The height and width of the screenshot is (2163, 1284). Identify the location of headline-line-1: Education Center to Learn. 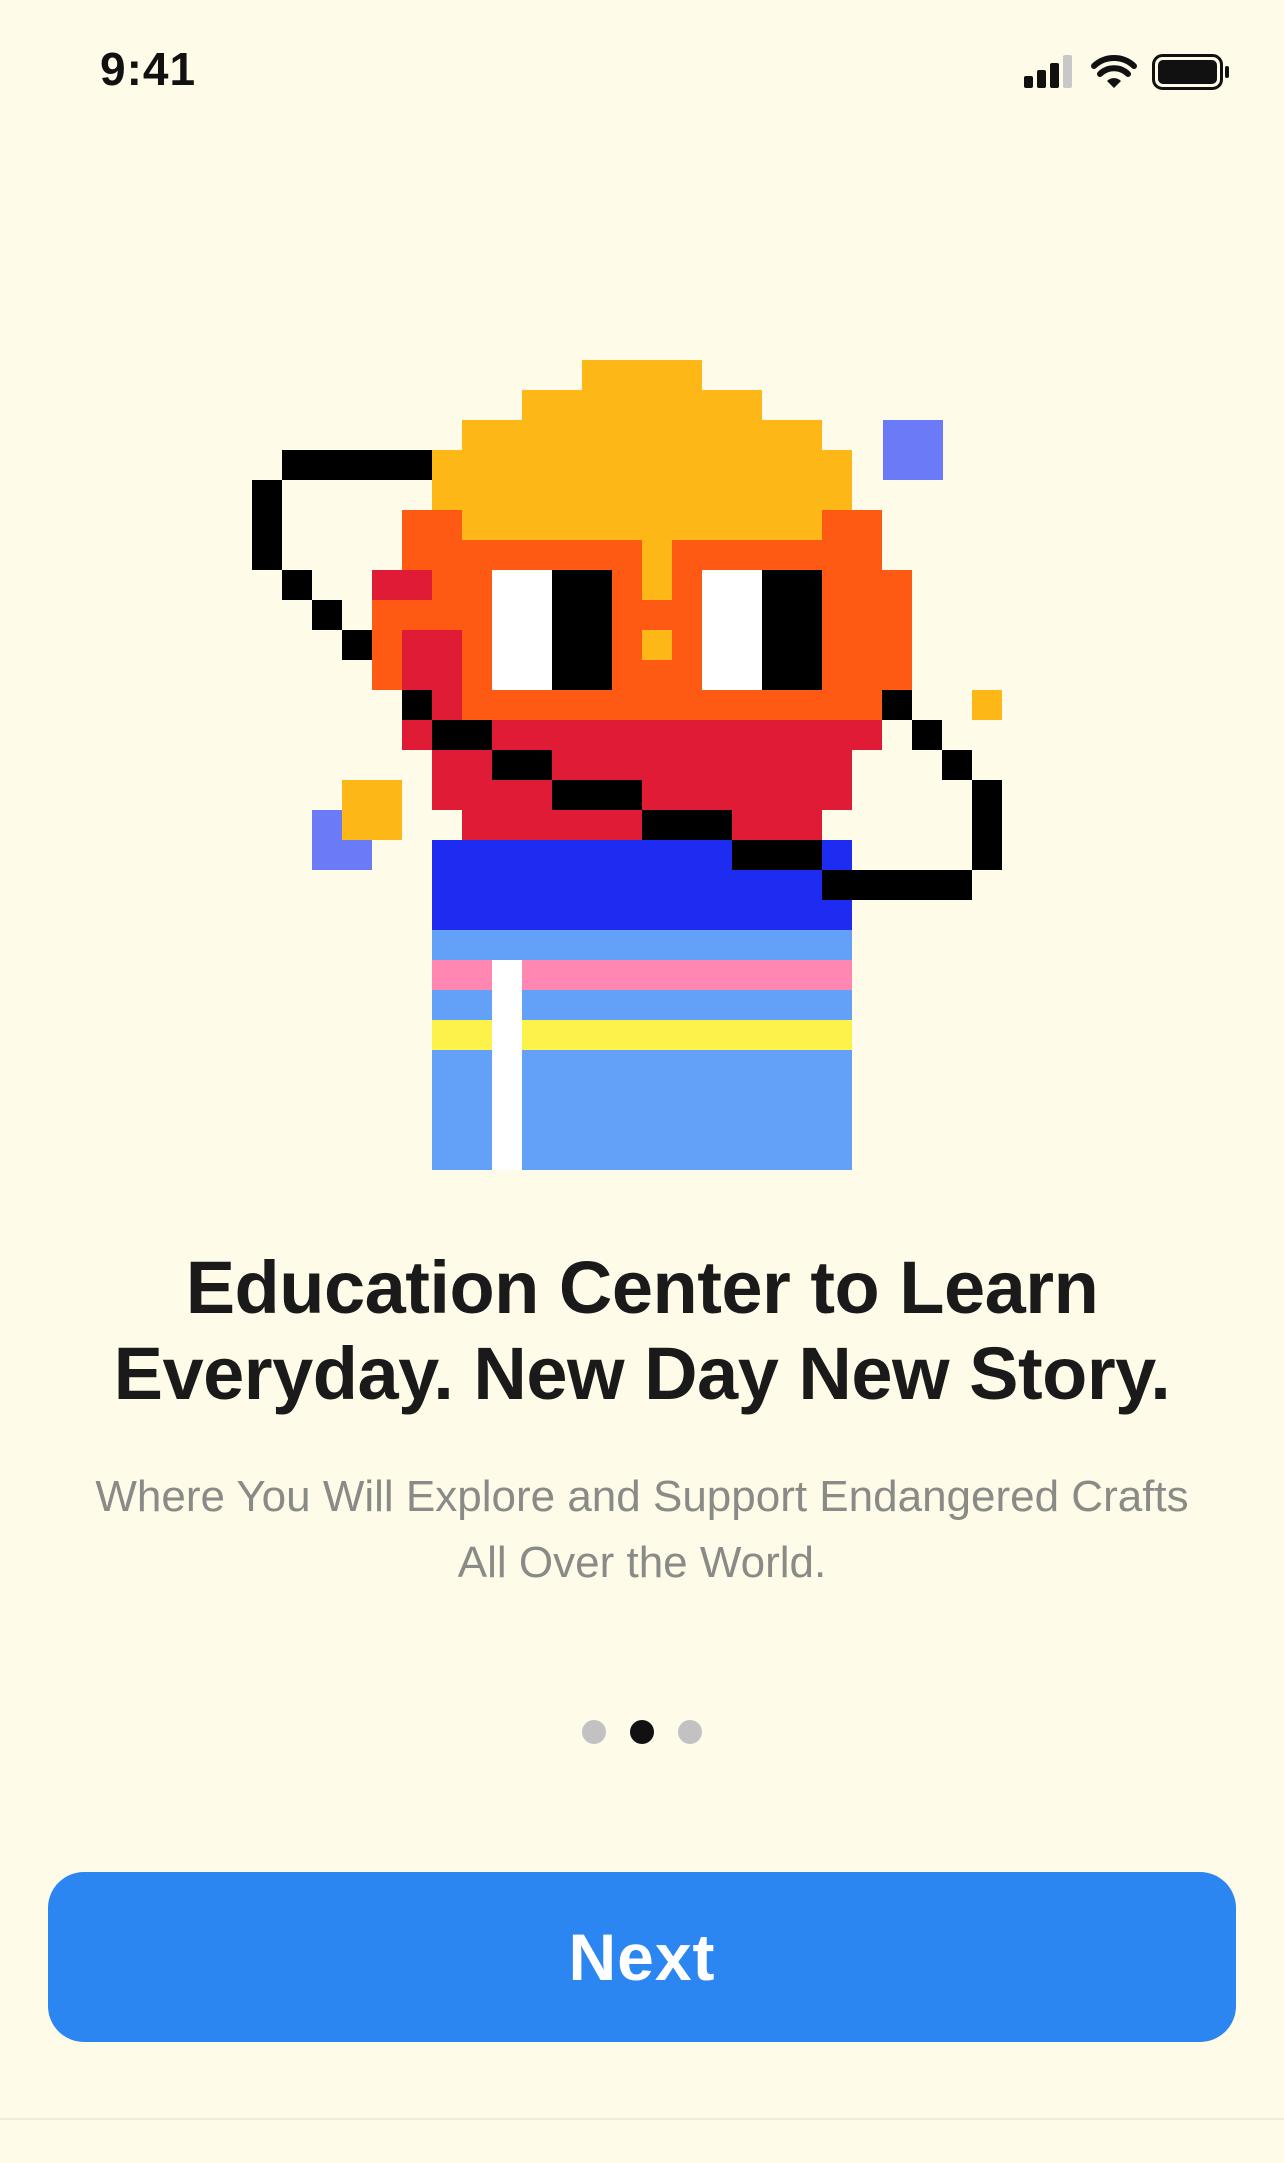
(642, 1287).